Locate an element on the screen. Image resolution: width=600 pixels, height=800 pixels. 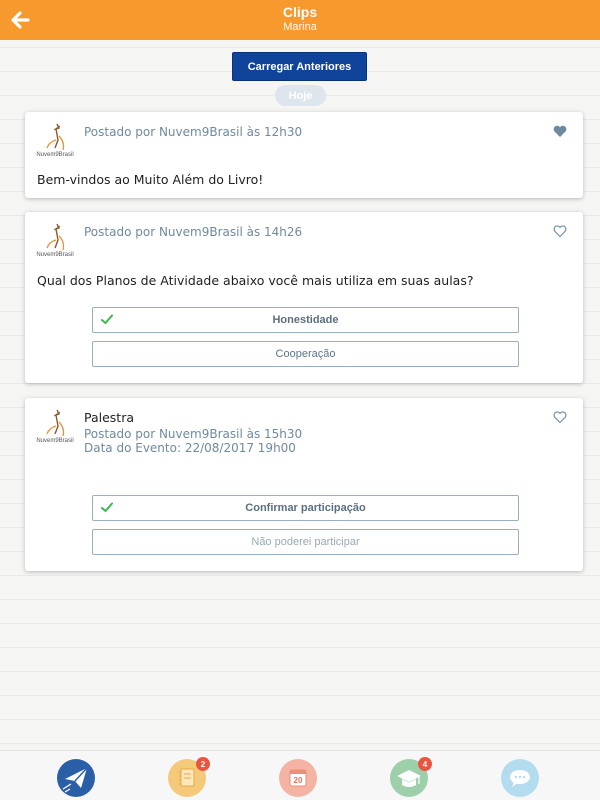
post-text: Bem-vindos ao Muito Além do Livro! is located at coordinates (150, 179).